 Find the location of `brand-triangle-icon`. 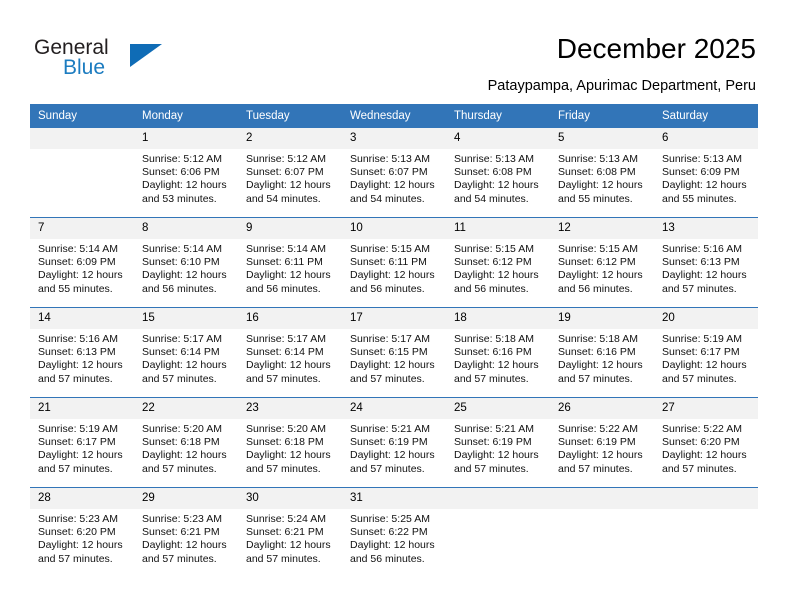

brand-triangle-icon is located at coordinates (146, 55).